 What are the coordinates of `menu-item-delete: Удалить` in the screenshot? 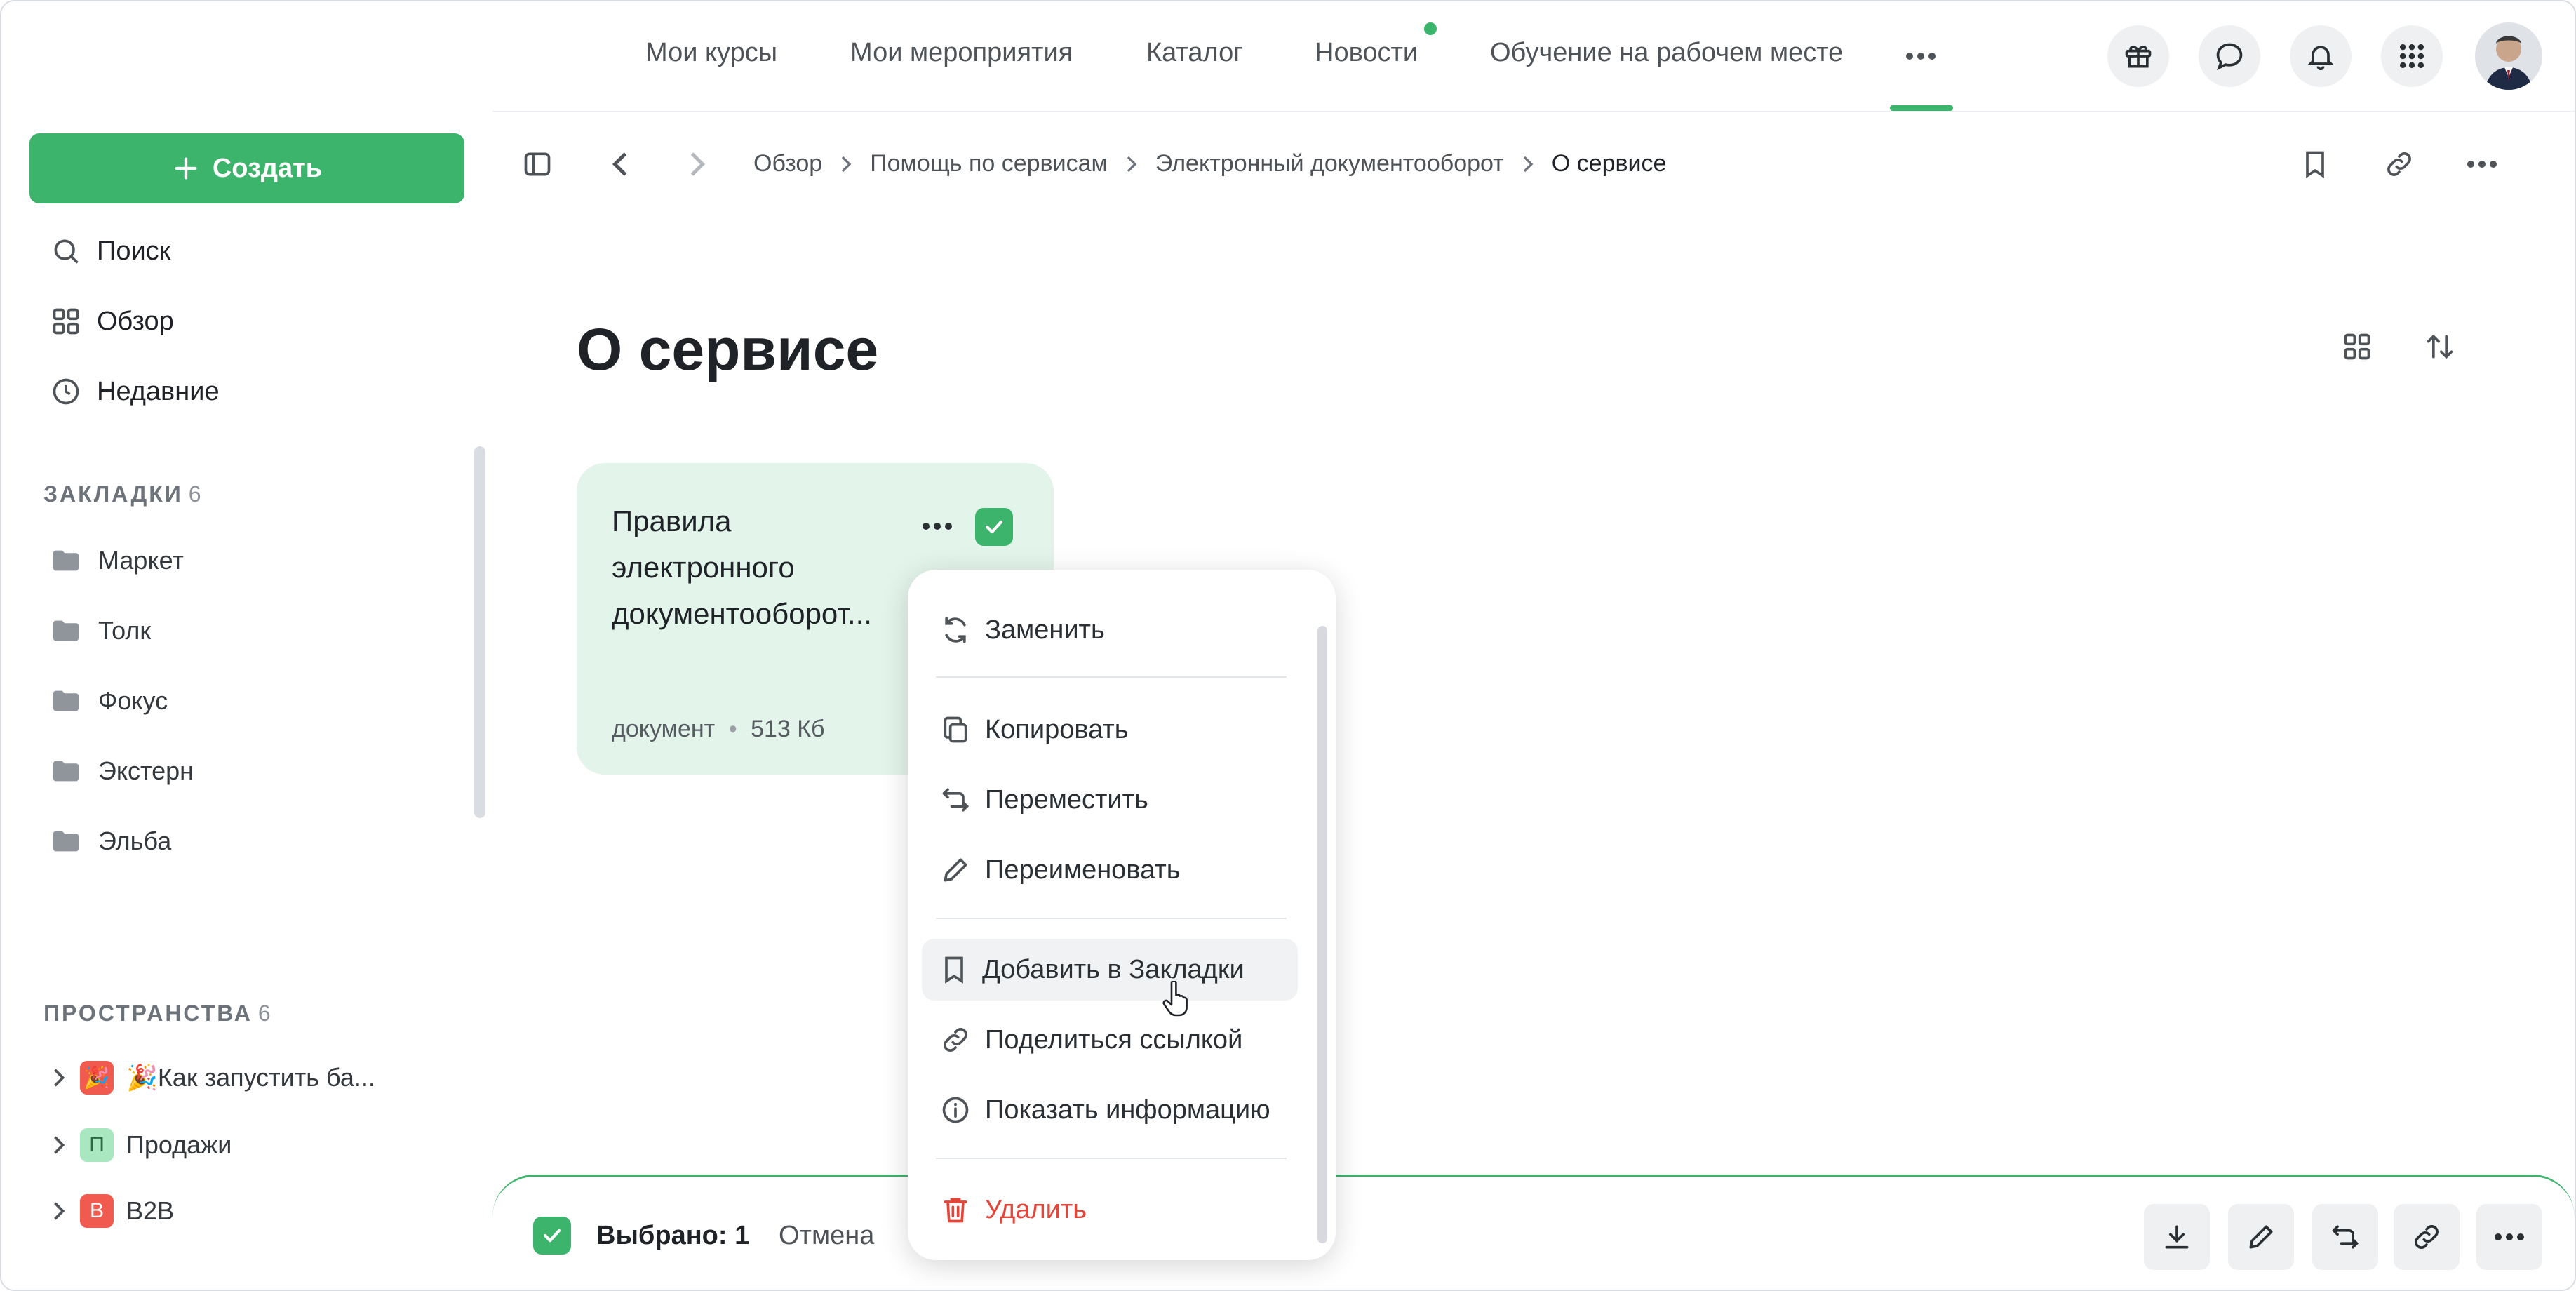 It's located at (1110, 1209).